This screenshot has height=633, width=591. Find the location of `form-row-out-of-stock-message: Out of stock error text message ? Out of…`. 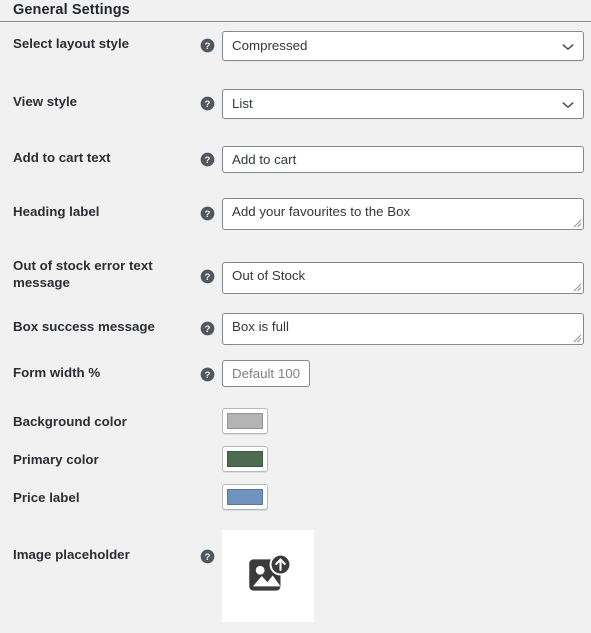

form-row-out-of-stock-message: Out of stock error text message ? Out of… is located at coordinates (295, 279).